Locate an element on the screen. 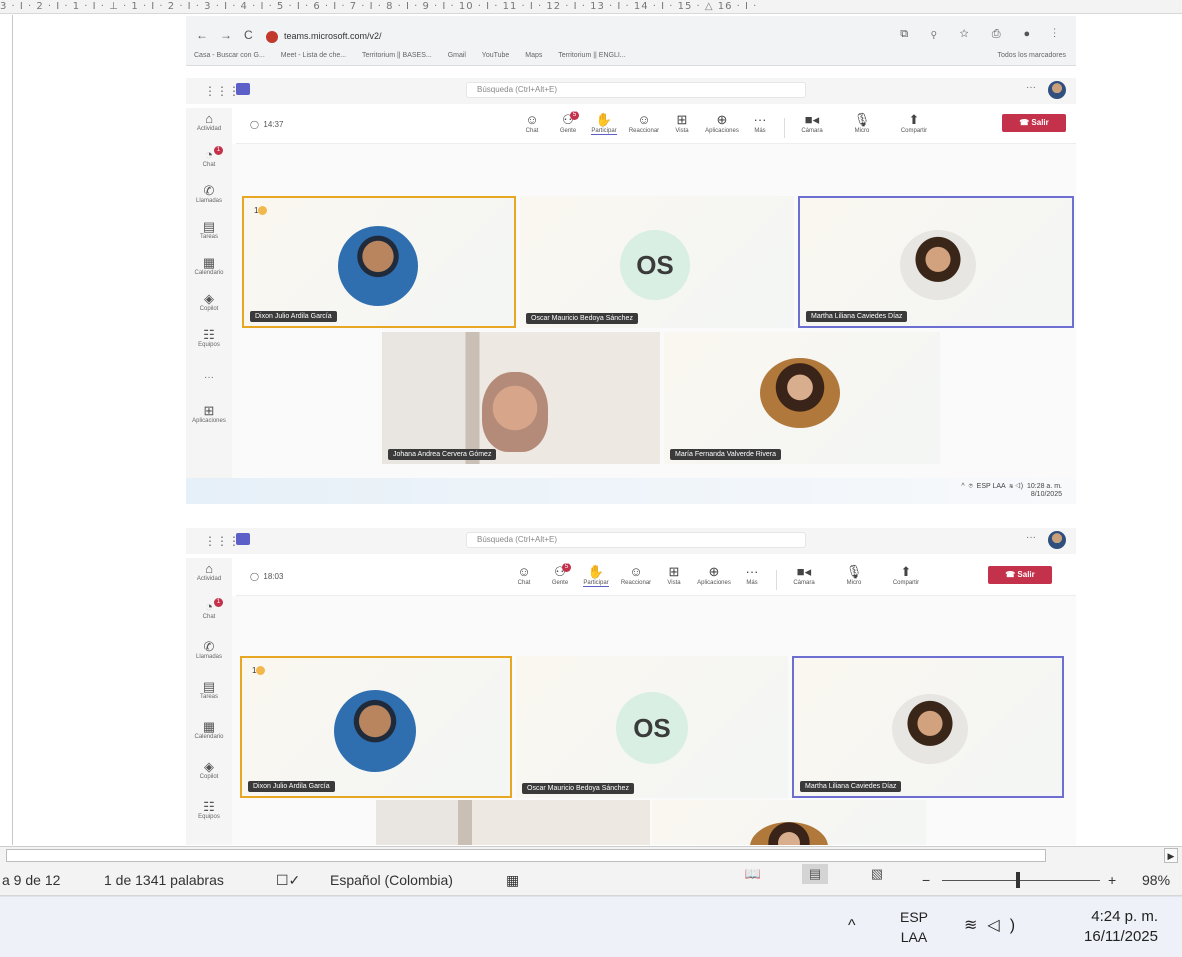  zoom-out-button: − is located at coordinates (926, 880).